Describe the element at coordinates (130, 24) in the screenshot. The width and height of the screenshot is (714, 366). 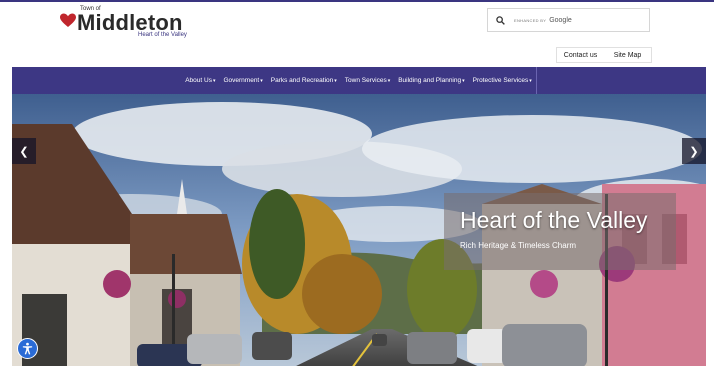
I see `town-logo: Town of Middleton Heart of the Valley` at that location.